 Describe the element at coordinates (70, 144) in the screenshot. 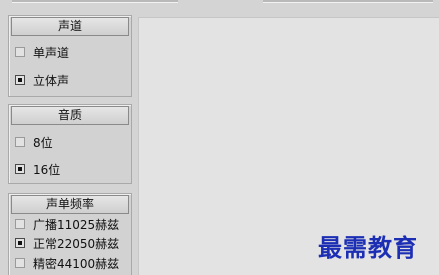

I see `quality-group: 音质 8位 16位` at that location.